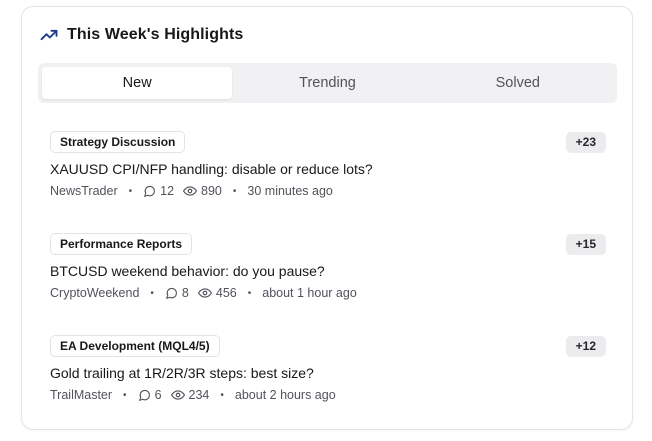  Describe the element at coordinates (118, 142) in the screenshot. I see `category-badge: Strategy Discussion` at that location.